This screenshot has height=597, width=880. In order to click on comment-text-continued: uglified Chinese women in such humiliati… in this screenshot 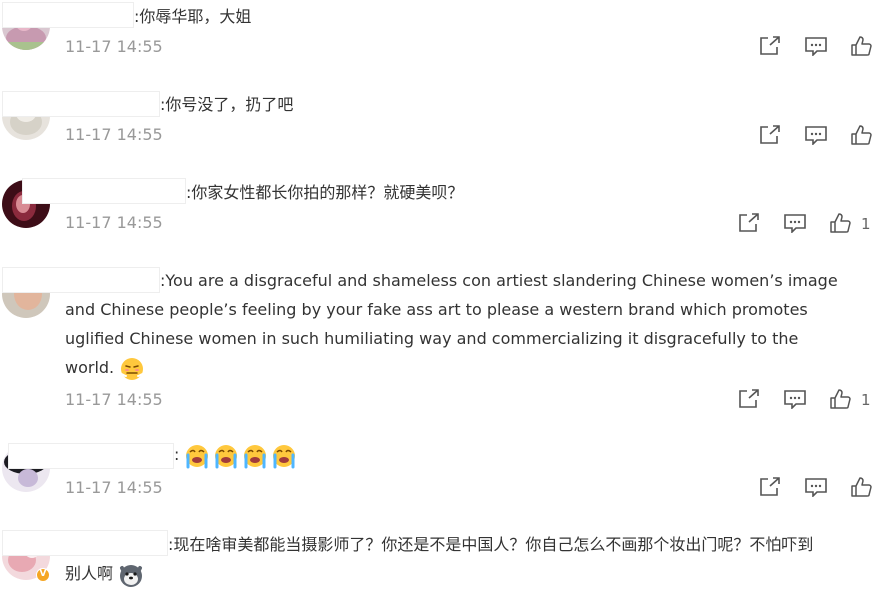, I will do `click(431, 338)`.